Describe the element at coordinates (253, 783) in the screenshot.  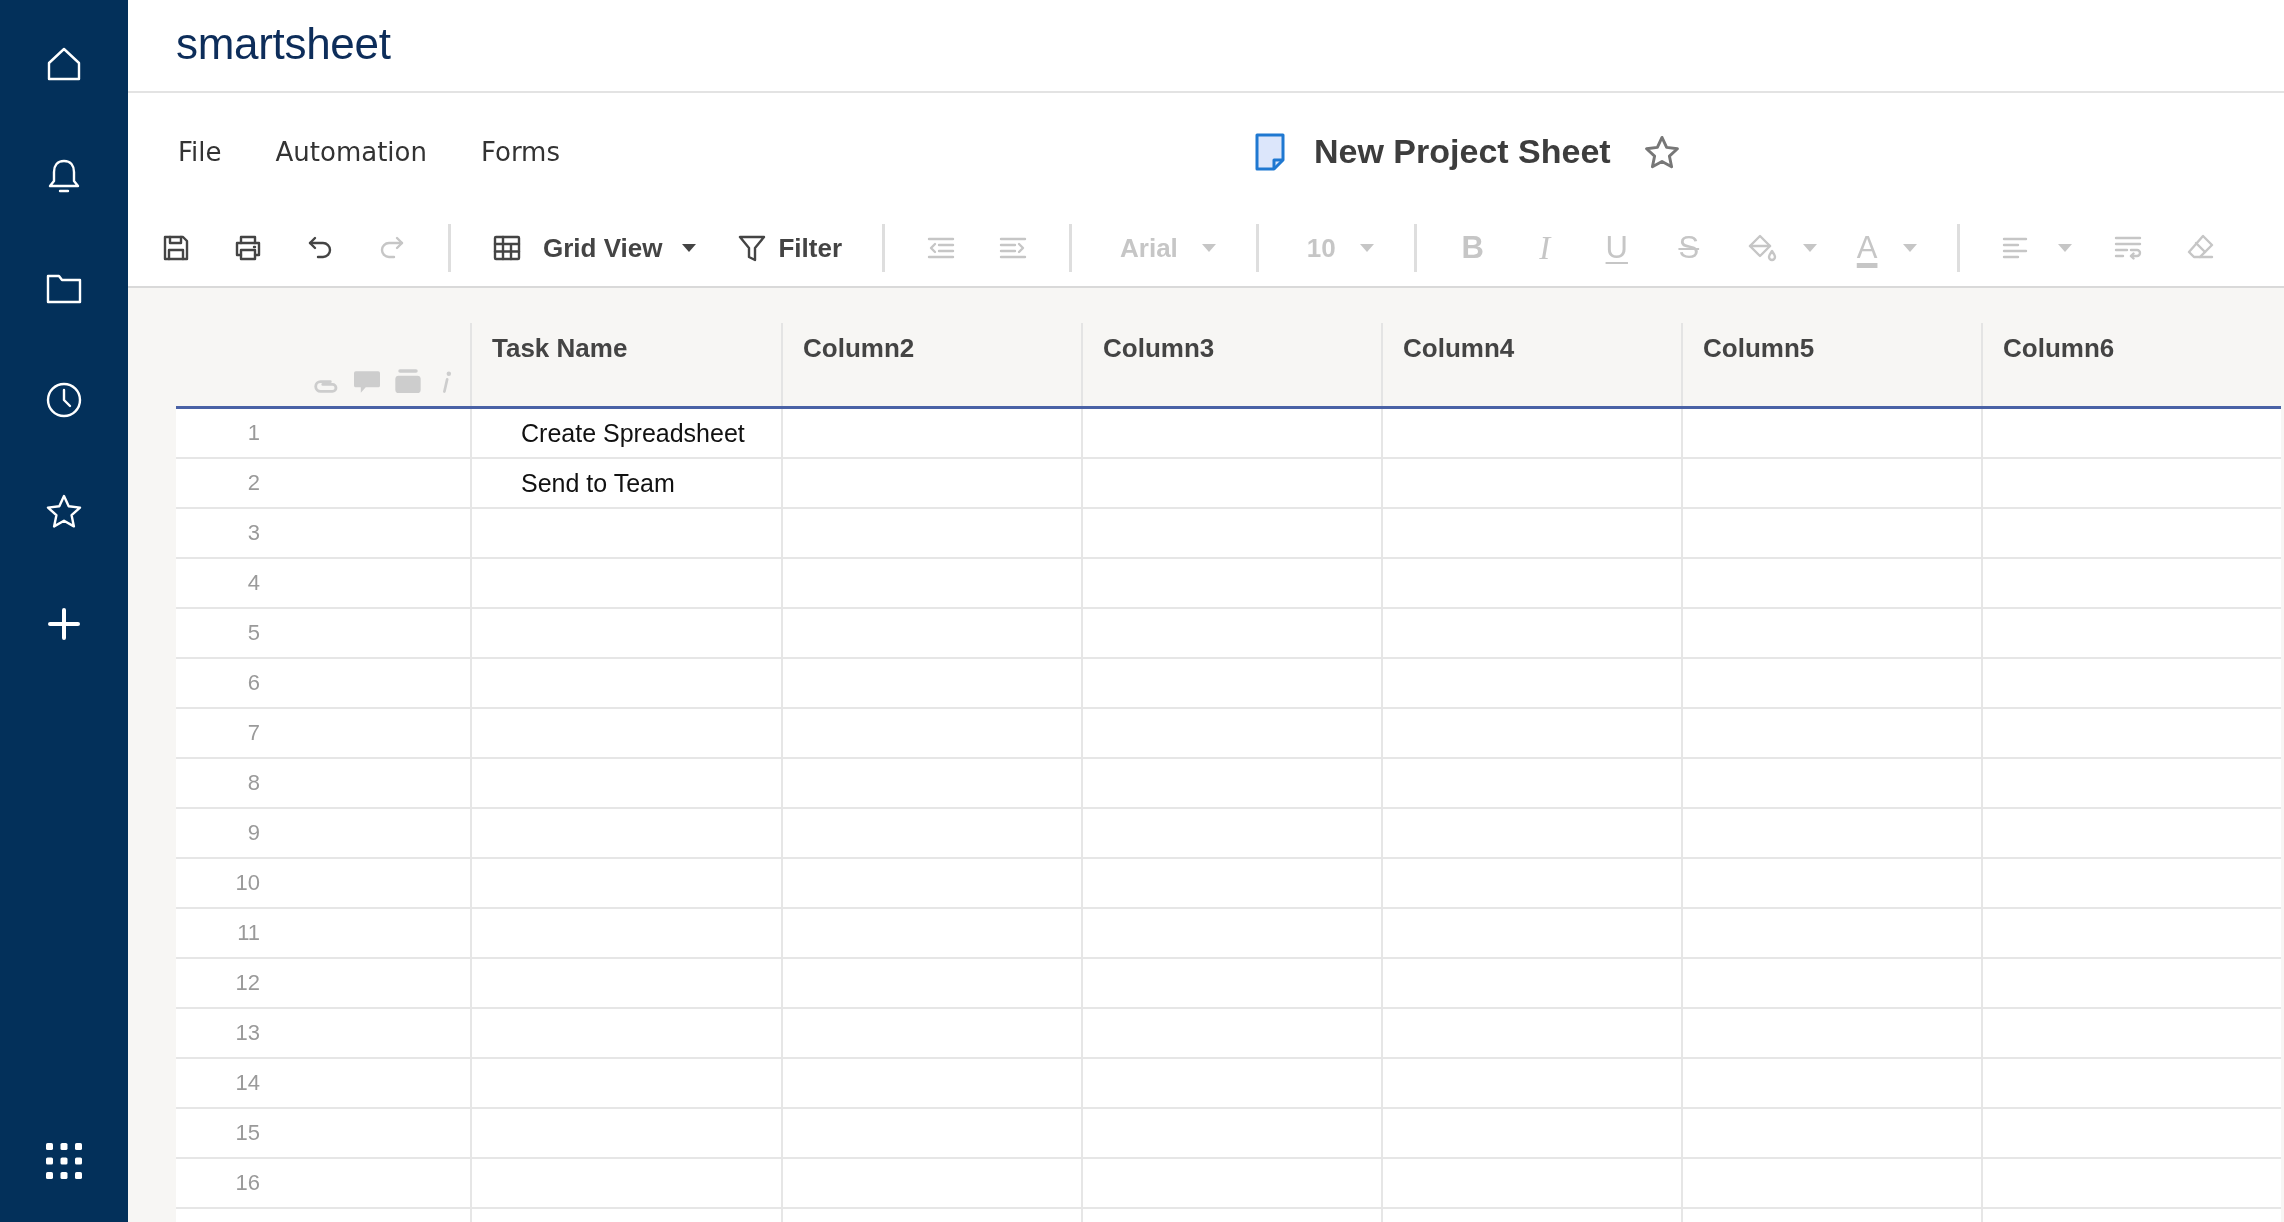
I see `row-number: 8` at that location.